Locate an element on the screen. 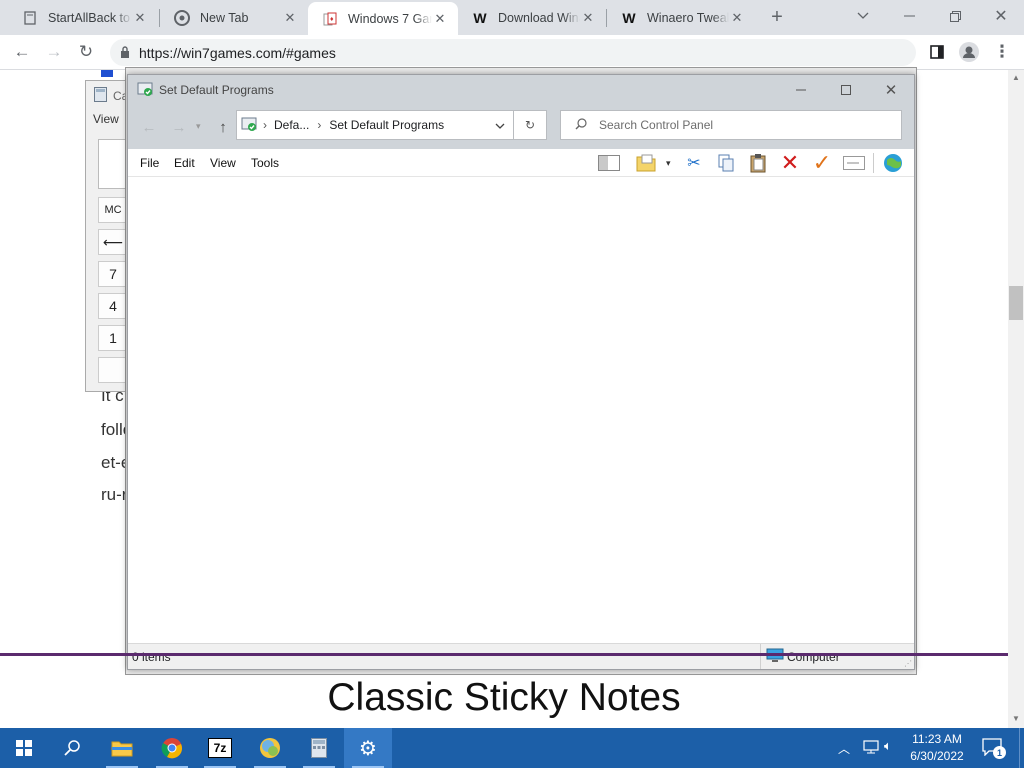 Image resolution: width=1024 pixels, height=768 pixels. calculator-view-menu: View is located at coordinates (106, 119).